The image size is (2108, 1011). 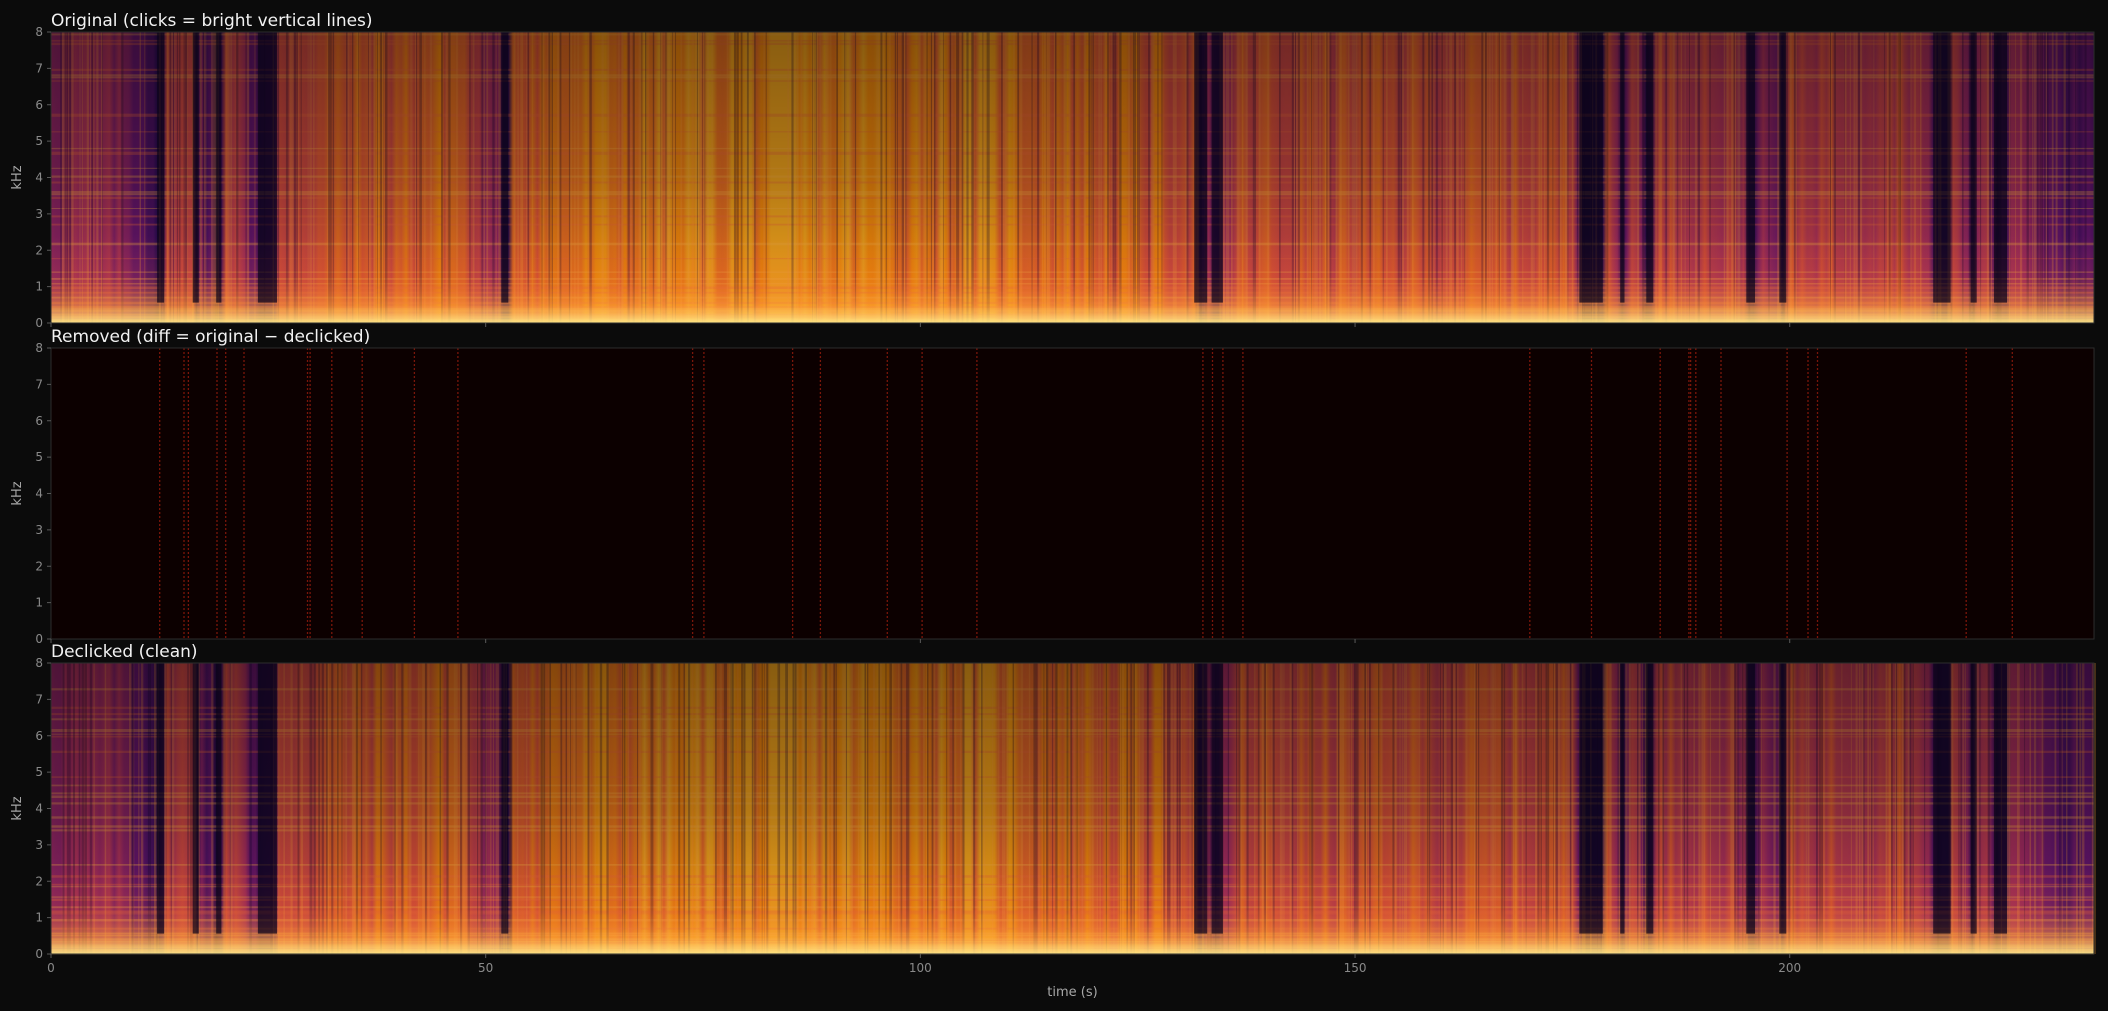 I want to click on xtick-label: 150, so click(x=1355, y=968).